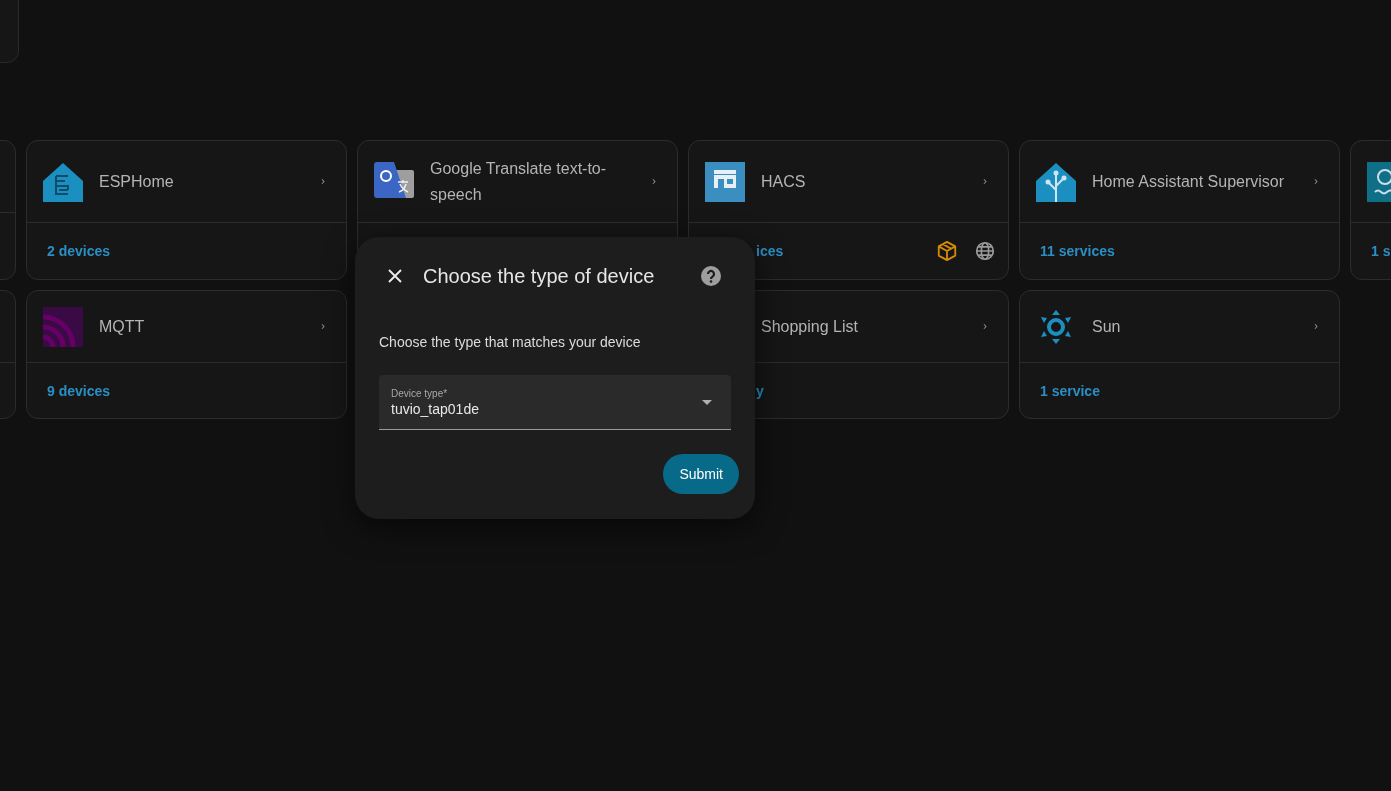  What do you see at coordinates (1107, 326) in the screenshot?
I see `integration-title: Sun` at bounding box center [1107, 326].